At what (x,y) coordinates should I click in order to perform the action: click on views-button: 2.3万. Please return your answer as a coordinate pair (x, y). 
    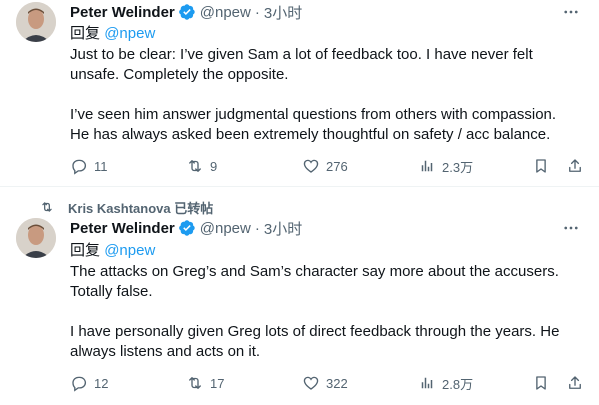
    Looking at the image, I should click on (445, 166).